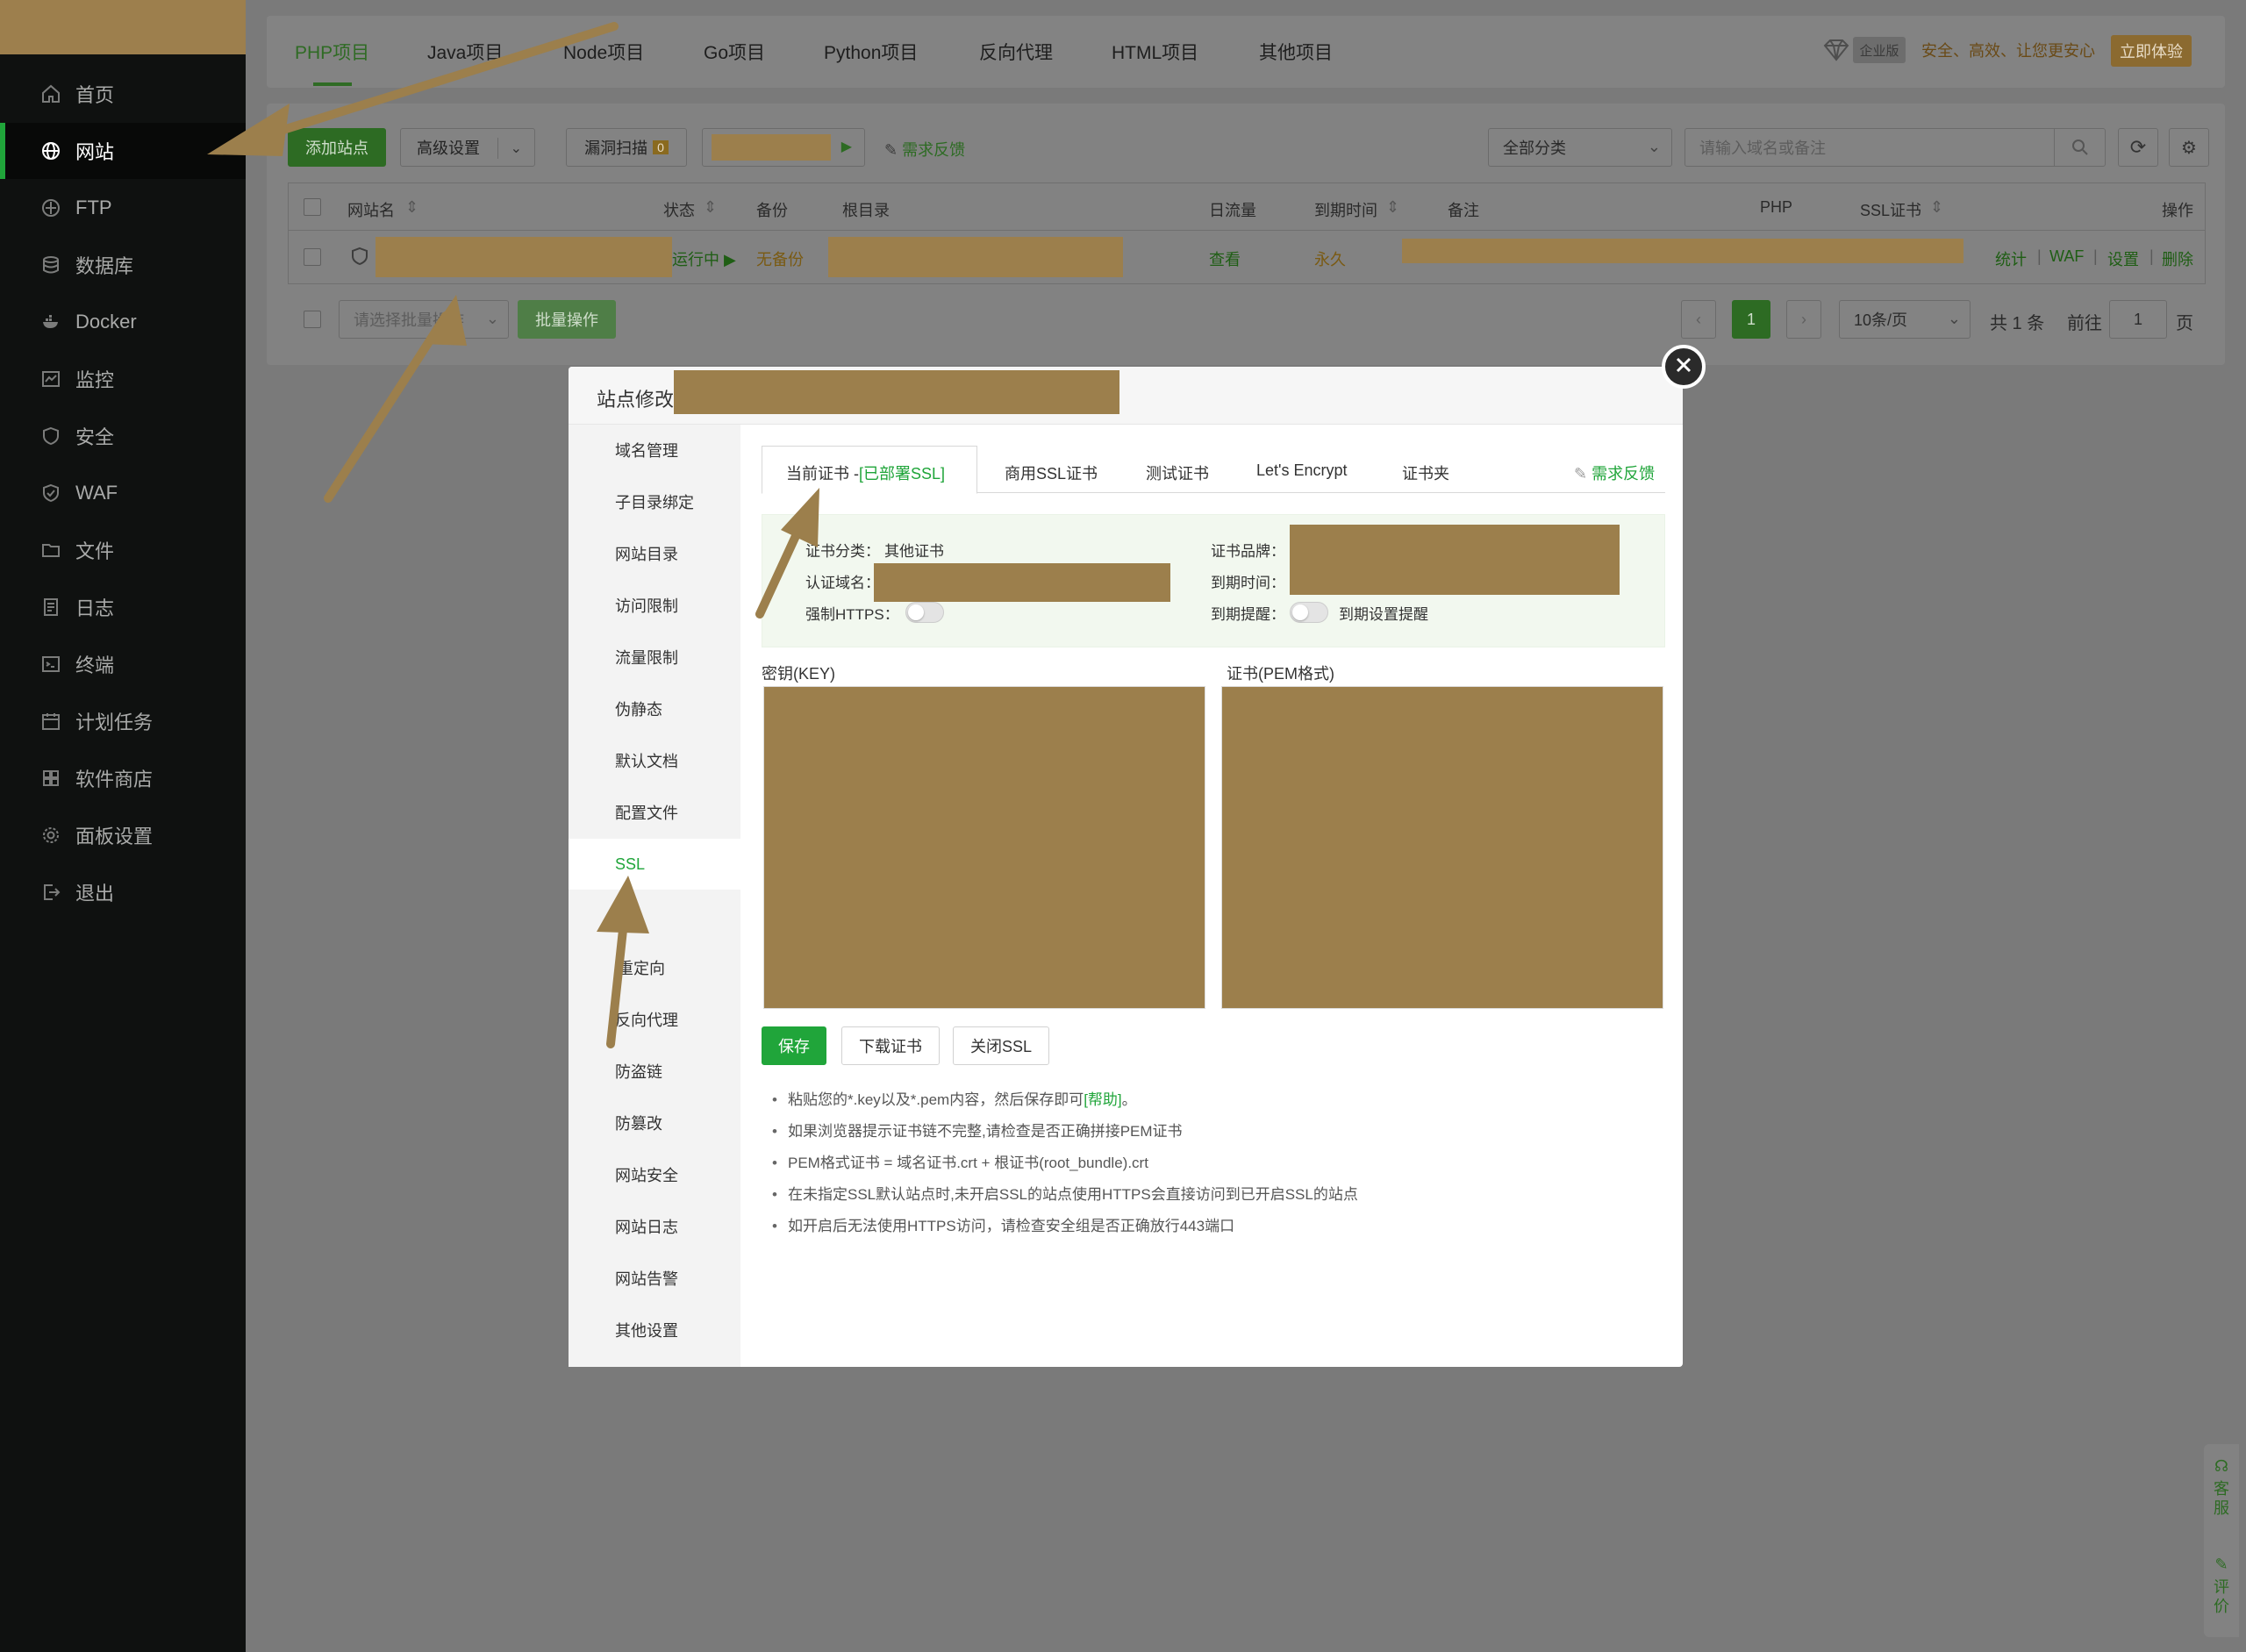 The image size is (2246, 1652). Describe the element at coordinates (1330, 258) in the screenshot. I see `expire-value: 永久` at that location.